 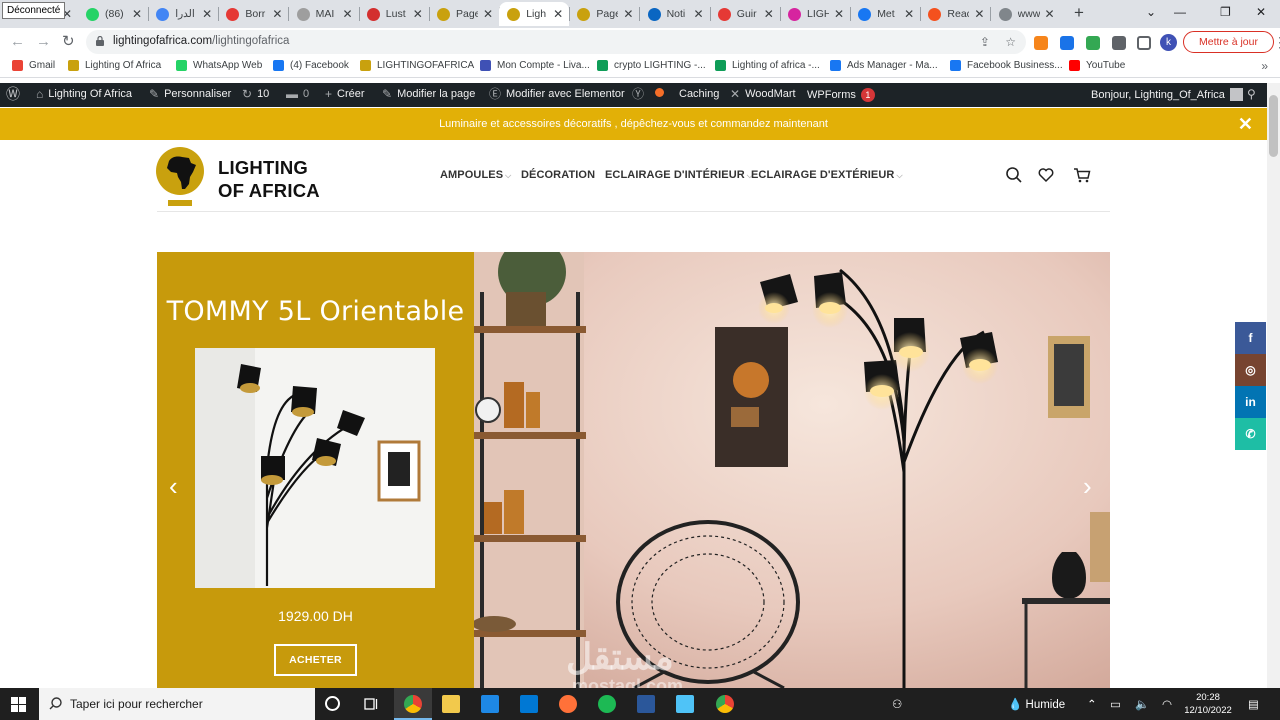 I want to click on app-icon, so click(x=685, y=704).